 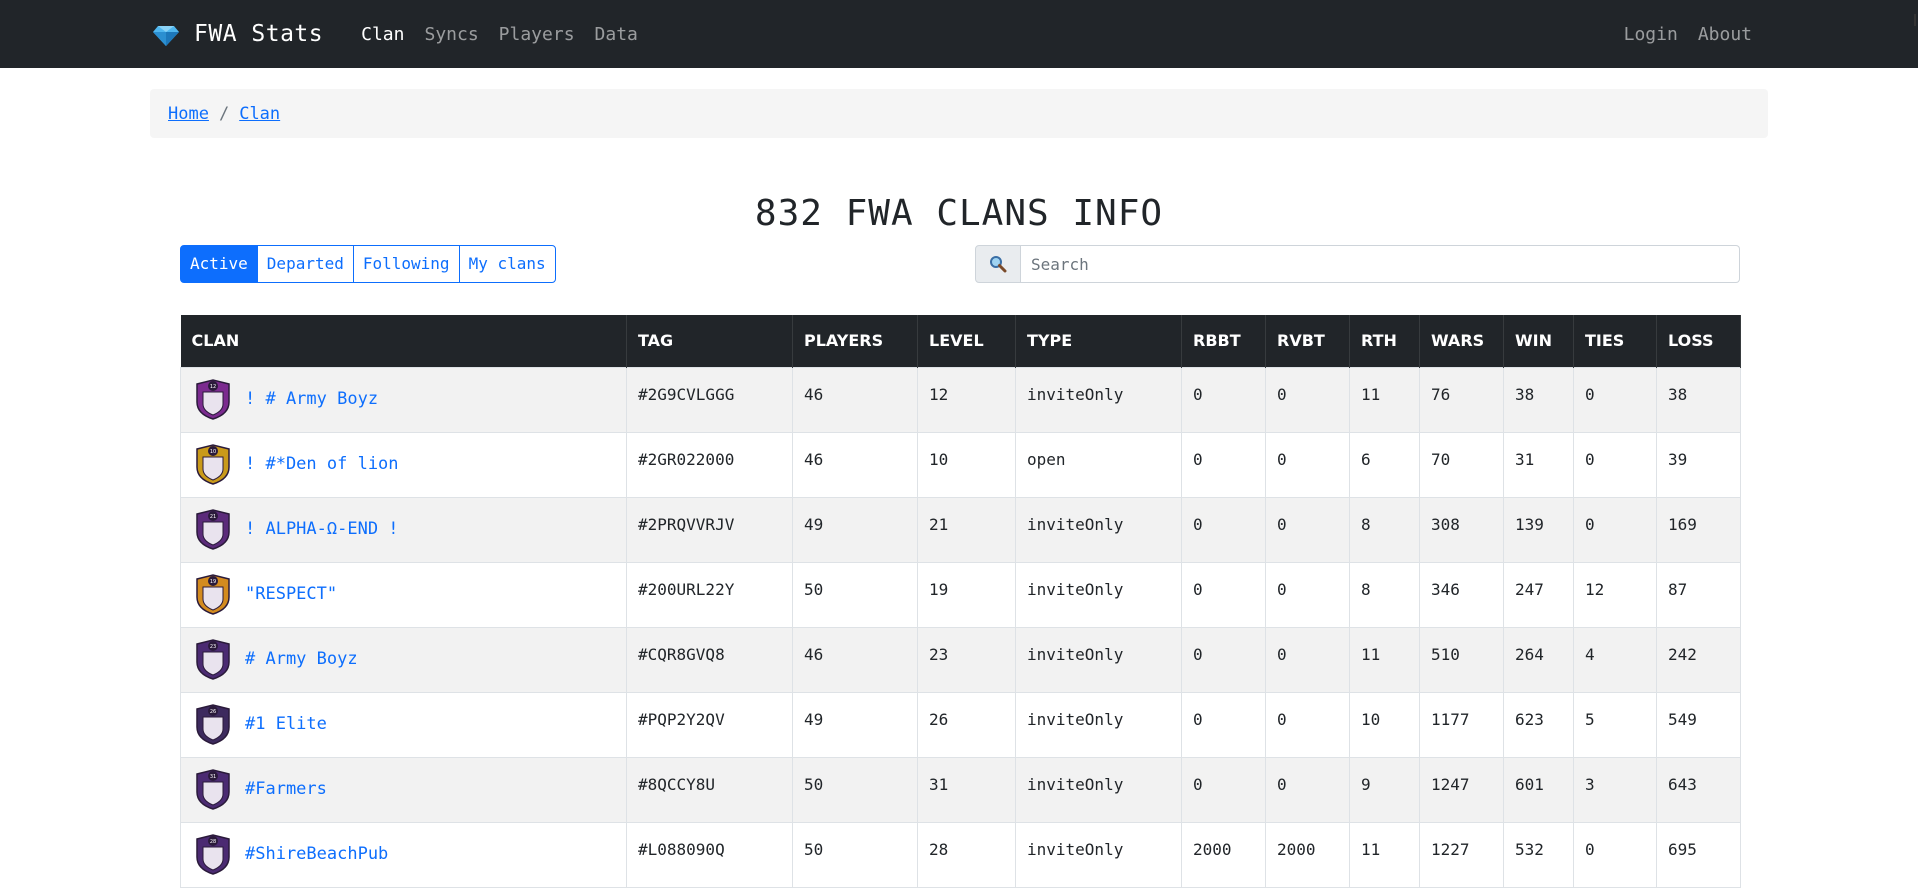 I want to click on filter-my-clans-button: My clans, so click(x=507, y=264).